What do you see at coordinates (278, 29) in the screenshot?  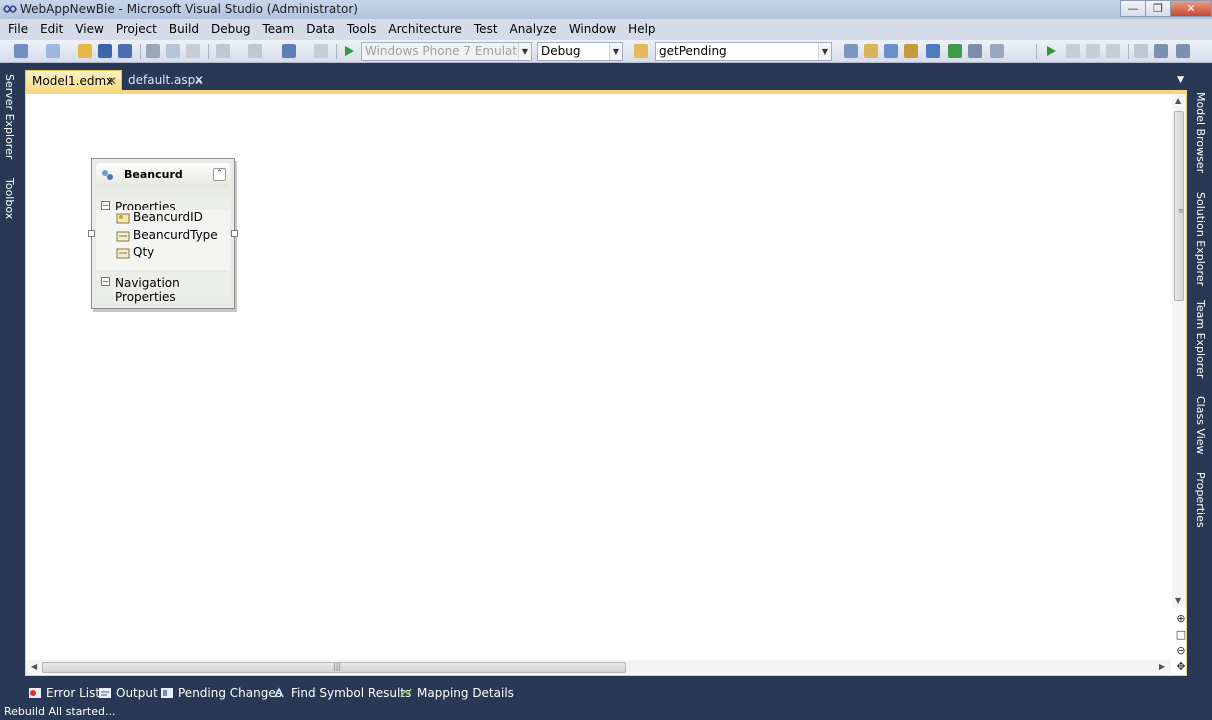 I see `menu-team: Team` at bounding box center [278, 29].